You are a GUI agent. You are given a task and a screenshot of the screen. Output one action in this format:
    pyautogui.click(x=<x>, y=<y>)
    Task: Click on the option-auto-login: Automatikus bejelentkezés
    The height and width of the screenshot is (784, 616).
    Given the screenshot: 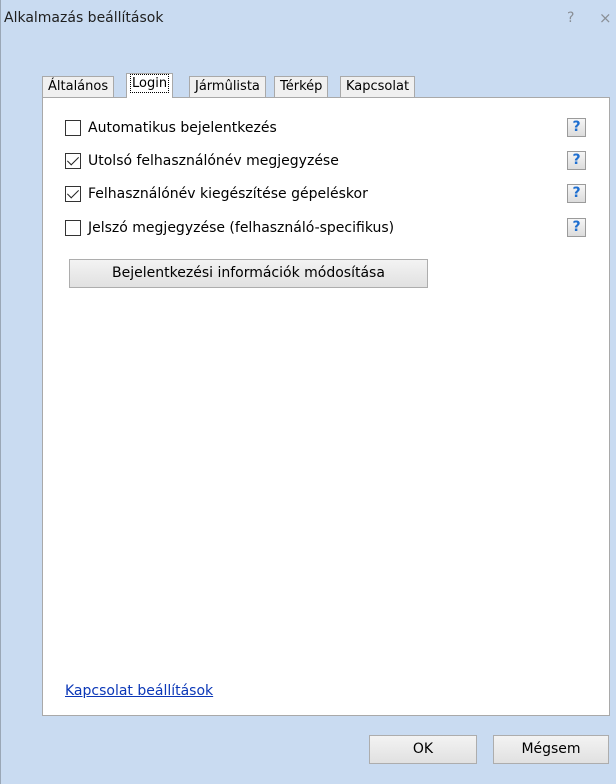 What is the action you would take?
    pyautogui.click(x=171, y=128)
    